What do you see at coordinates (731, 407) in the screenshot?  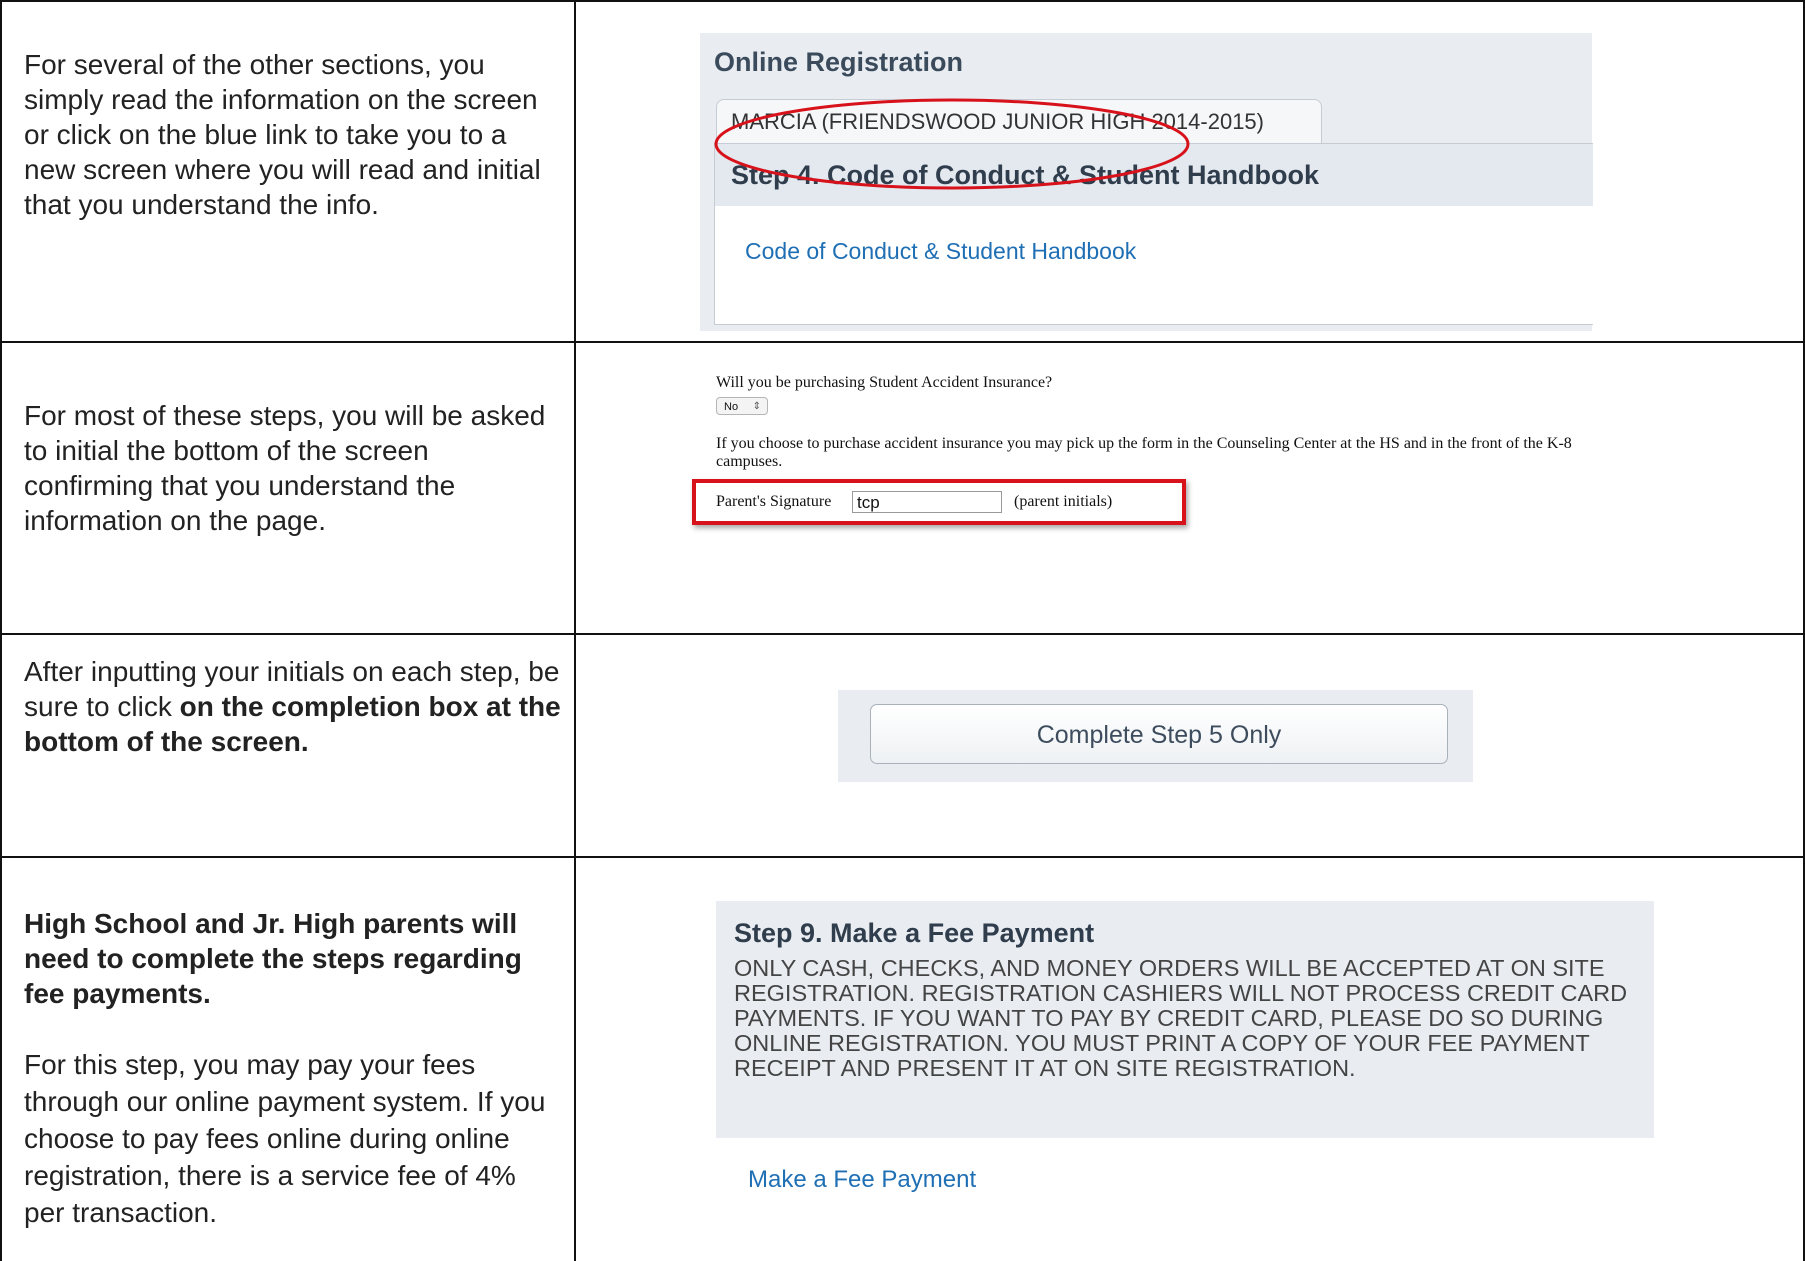 I see `insurance-select-value: No` at bounding box center [731, 407].